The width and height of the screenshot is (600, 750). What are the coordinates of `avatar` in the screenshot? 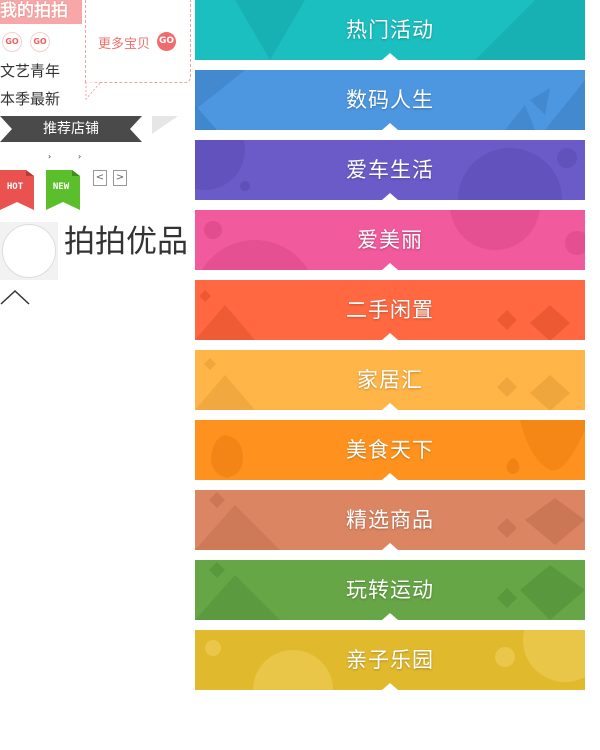 It's located at (29, 251).